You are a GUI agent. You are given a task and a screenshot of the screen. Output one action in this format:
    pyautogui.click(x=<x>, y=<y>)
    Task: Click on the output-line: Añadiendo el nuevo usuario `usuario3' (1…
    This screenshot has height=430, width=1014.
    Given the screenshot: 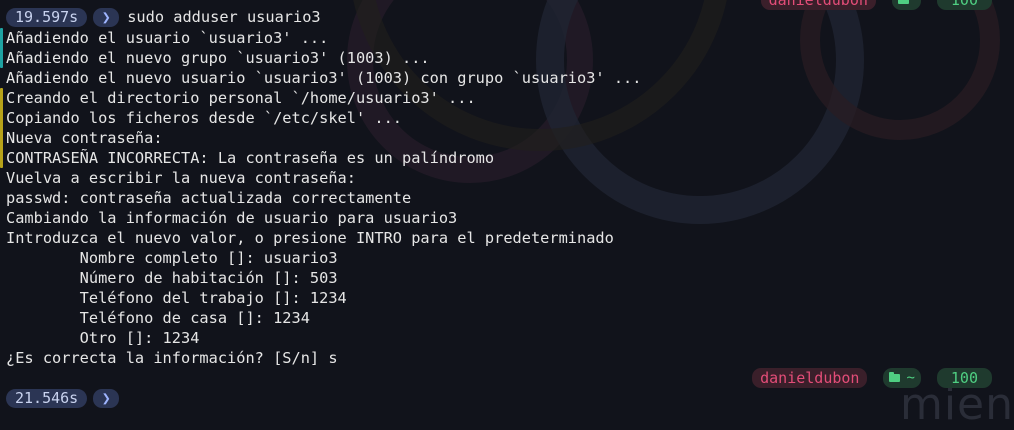 What is the action you would take?
    pyautogui.click(x=324, y=78)
    